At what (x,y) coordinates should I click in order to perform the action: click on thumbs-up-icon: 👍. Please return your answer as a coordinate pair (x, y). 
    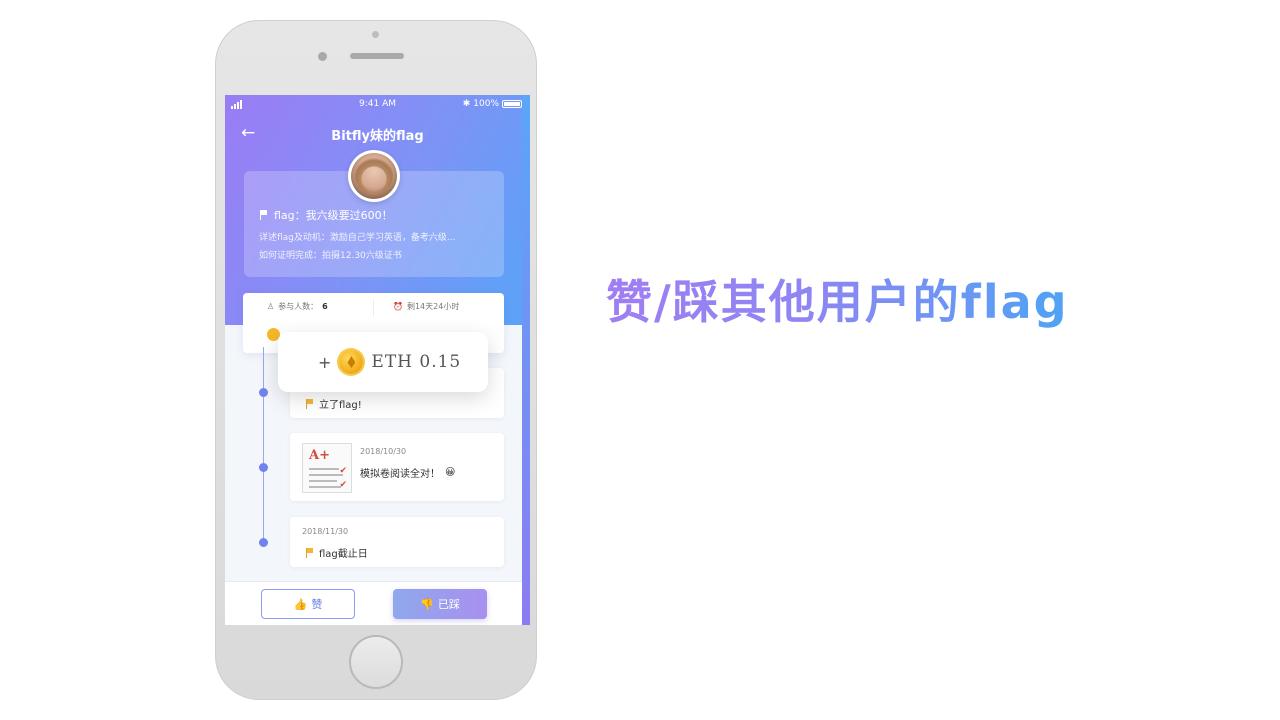
    Looking at the image, I should click on (300, 604).